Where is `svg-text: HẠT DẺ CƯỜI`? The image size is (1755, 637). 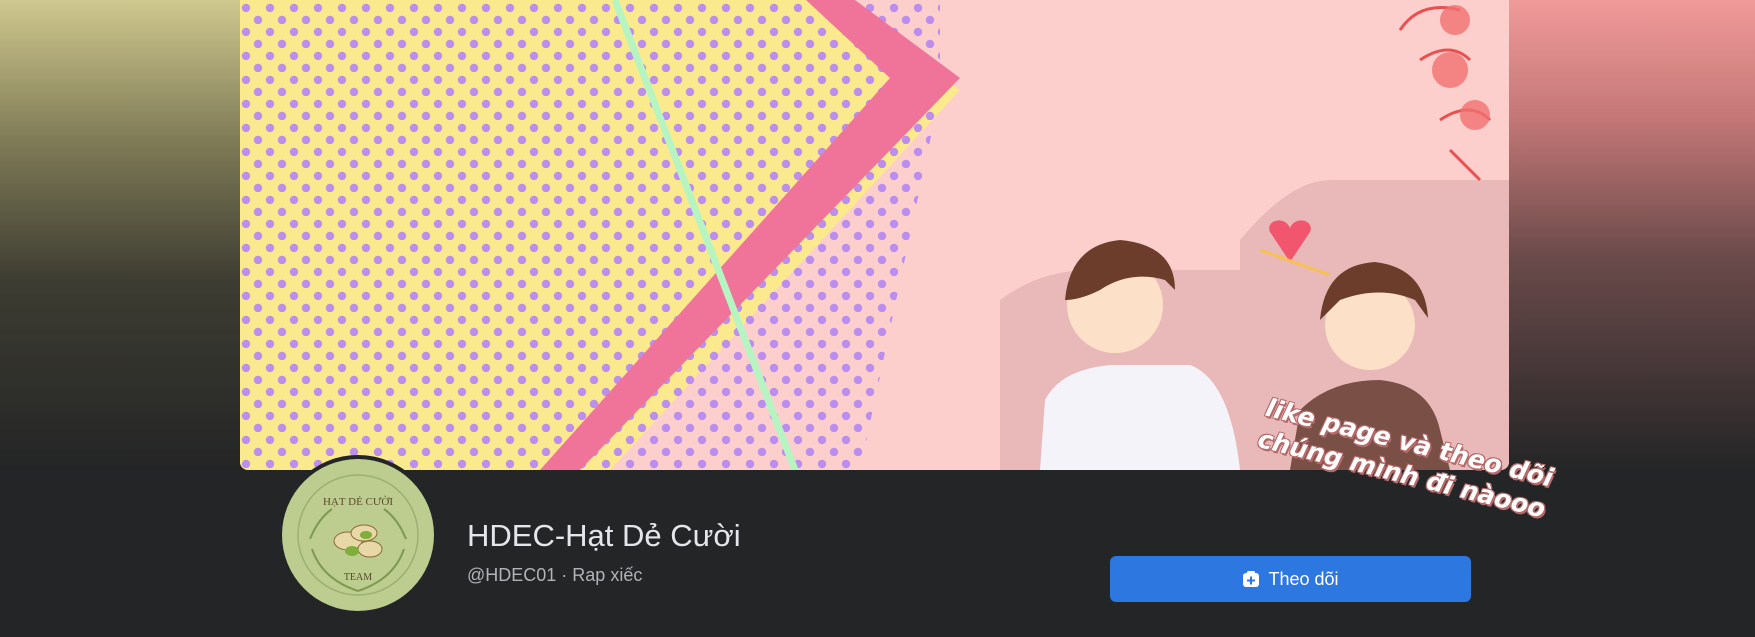
svg-text: HẠT DẺ CƯỜI is located at coordinates (358, 502).